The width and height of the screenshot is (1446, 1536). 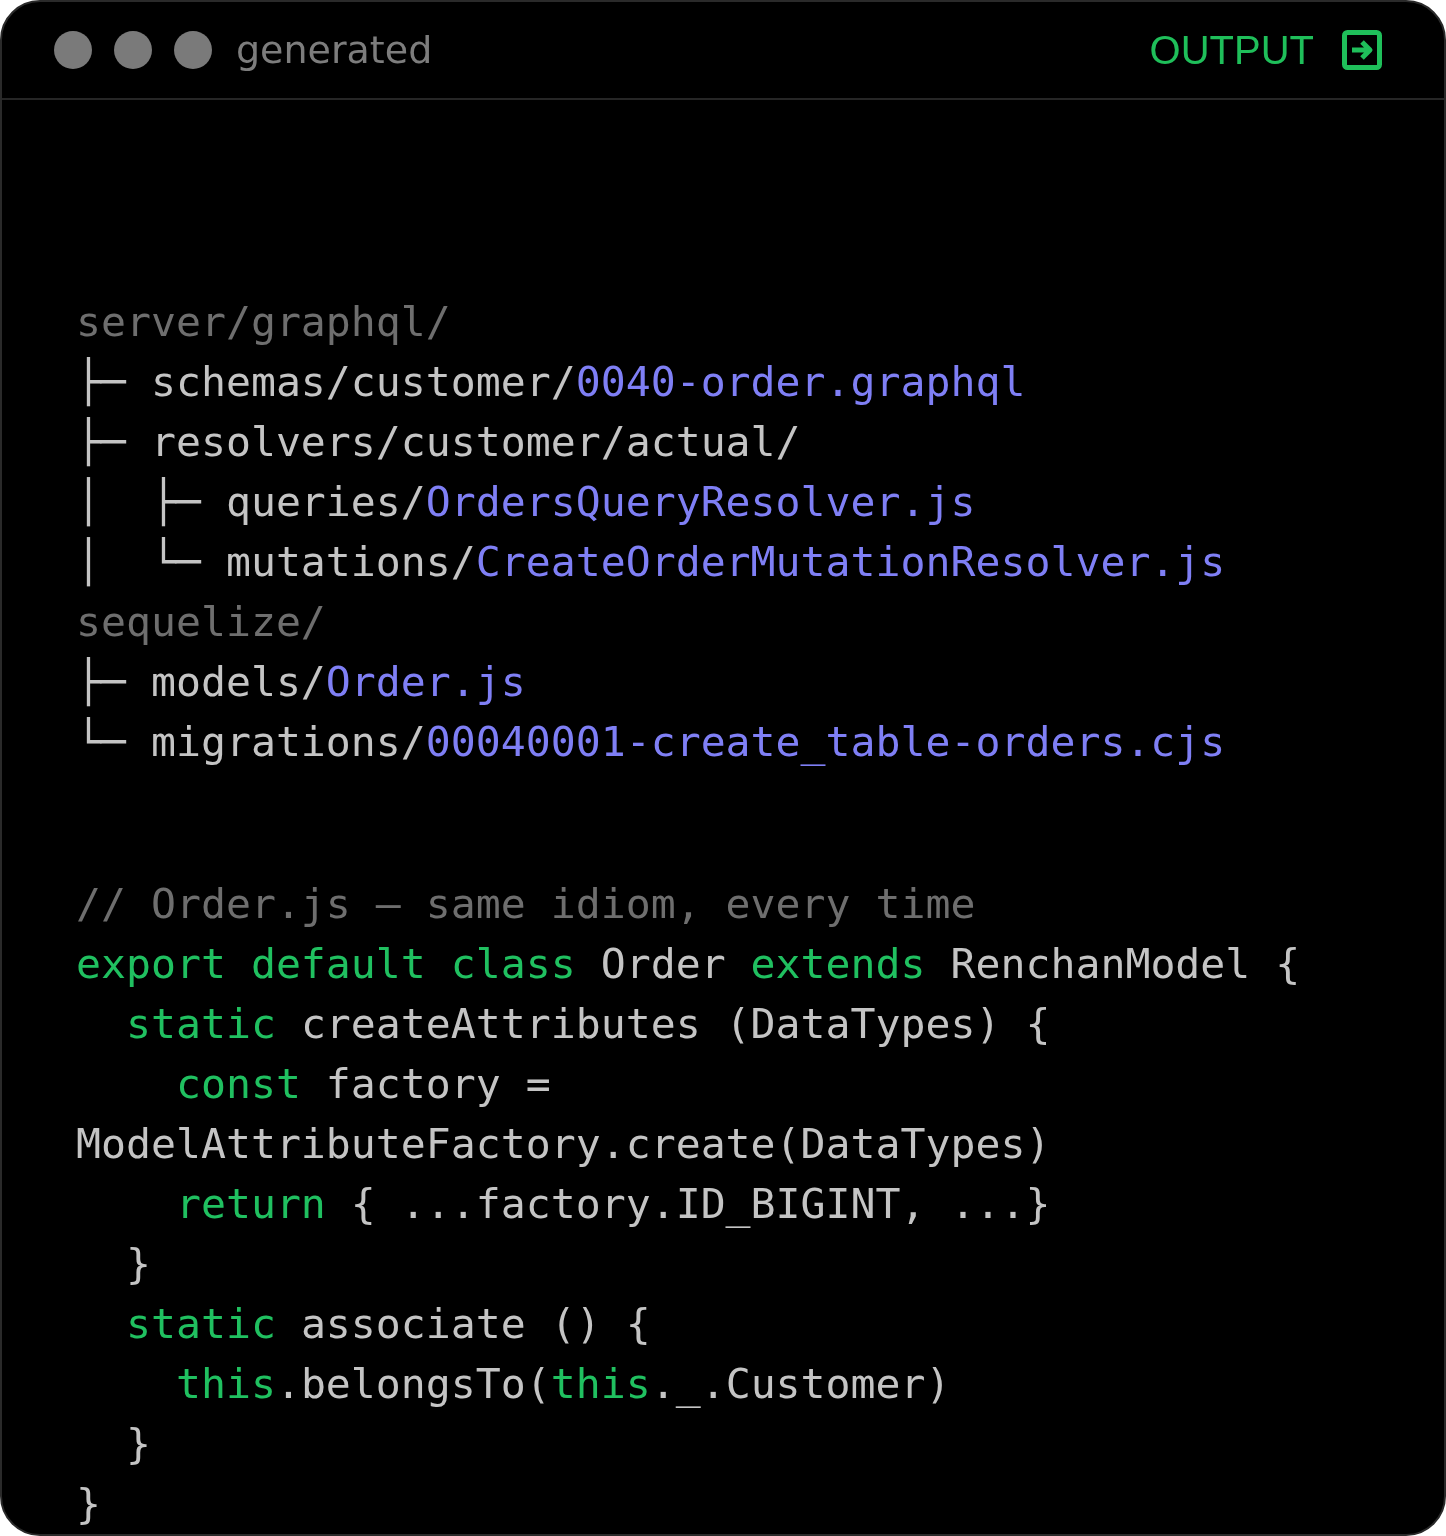 I want to click on code-line: sequelize/, so click(x=201, y=622).